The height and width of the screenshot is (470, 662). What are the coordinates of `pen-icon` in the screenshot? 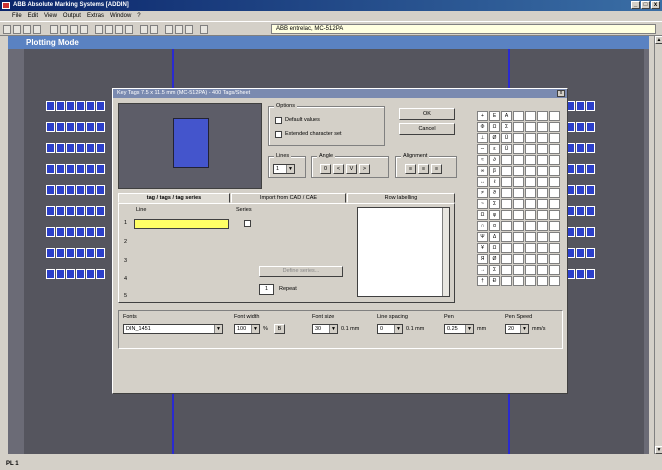 It's located at (54, 29).